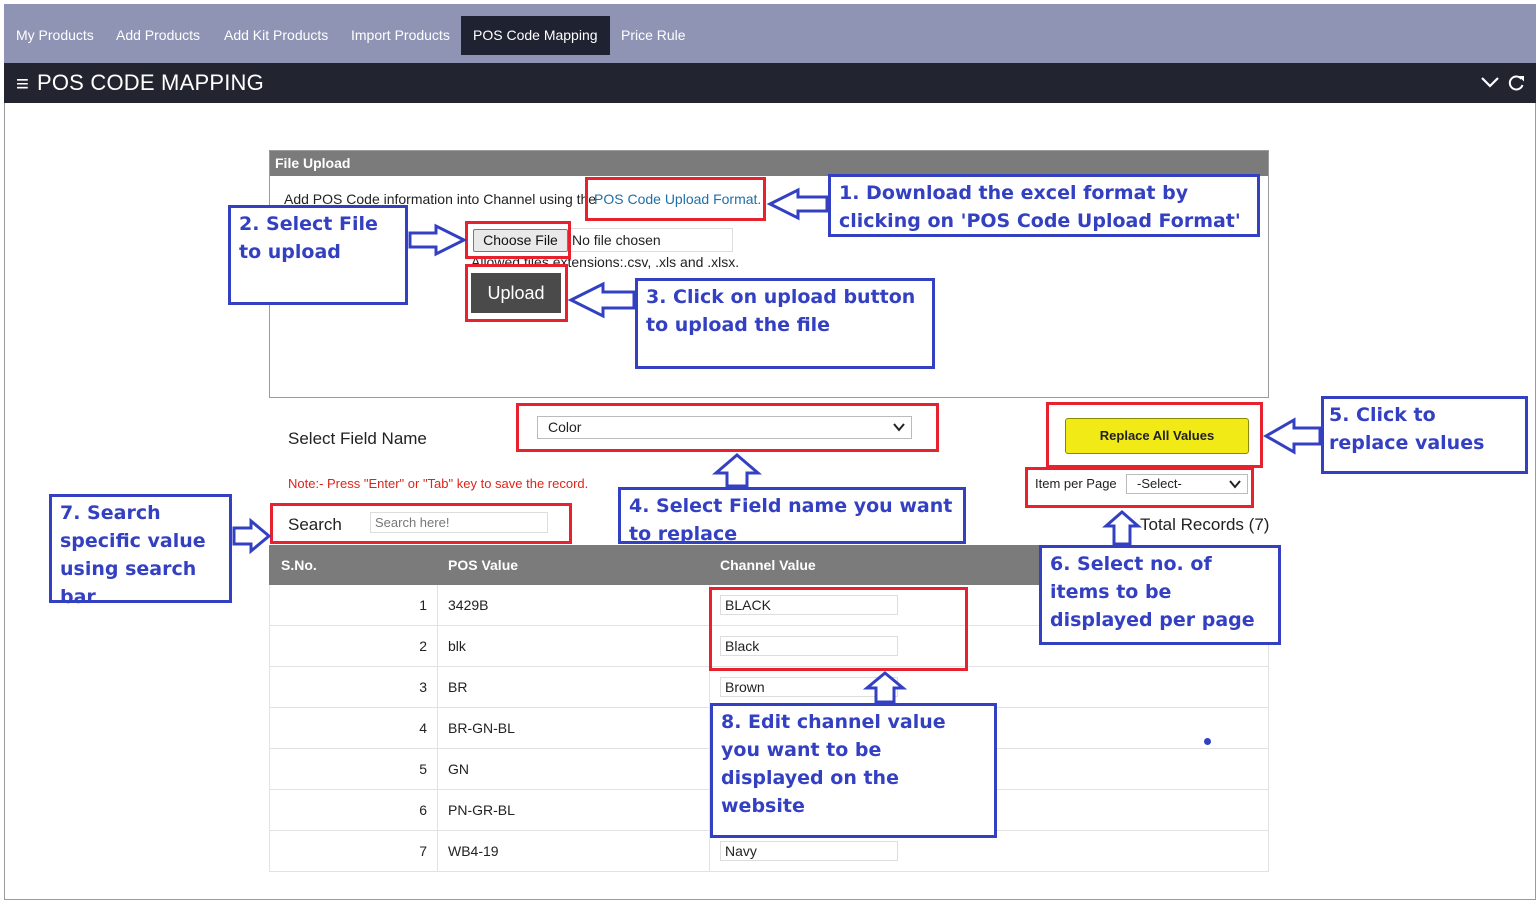  Describe the element at coordinates (354, 851) in the screenshot. I see `row-sno: 7` at that location.